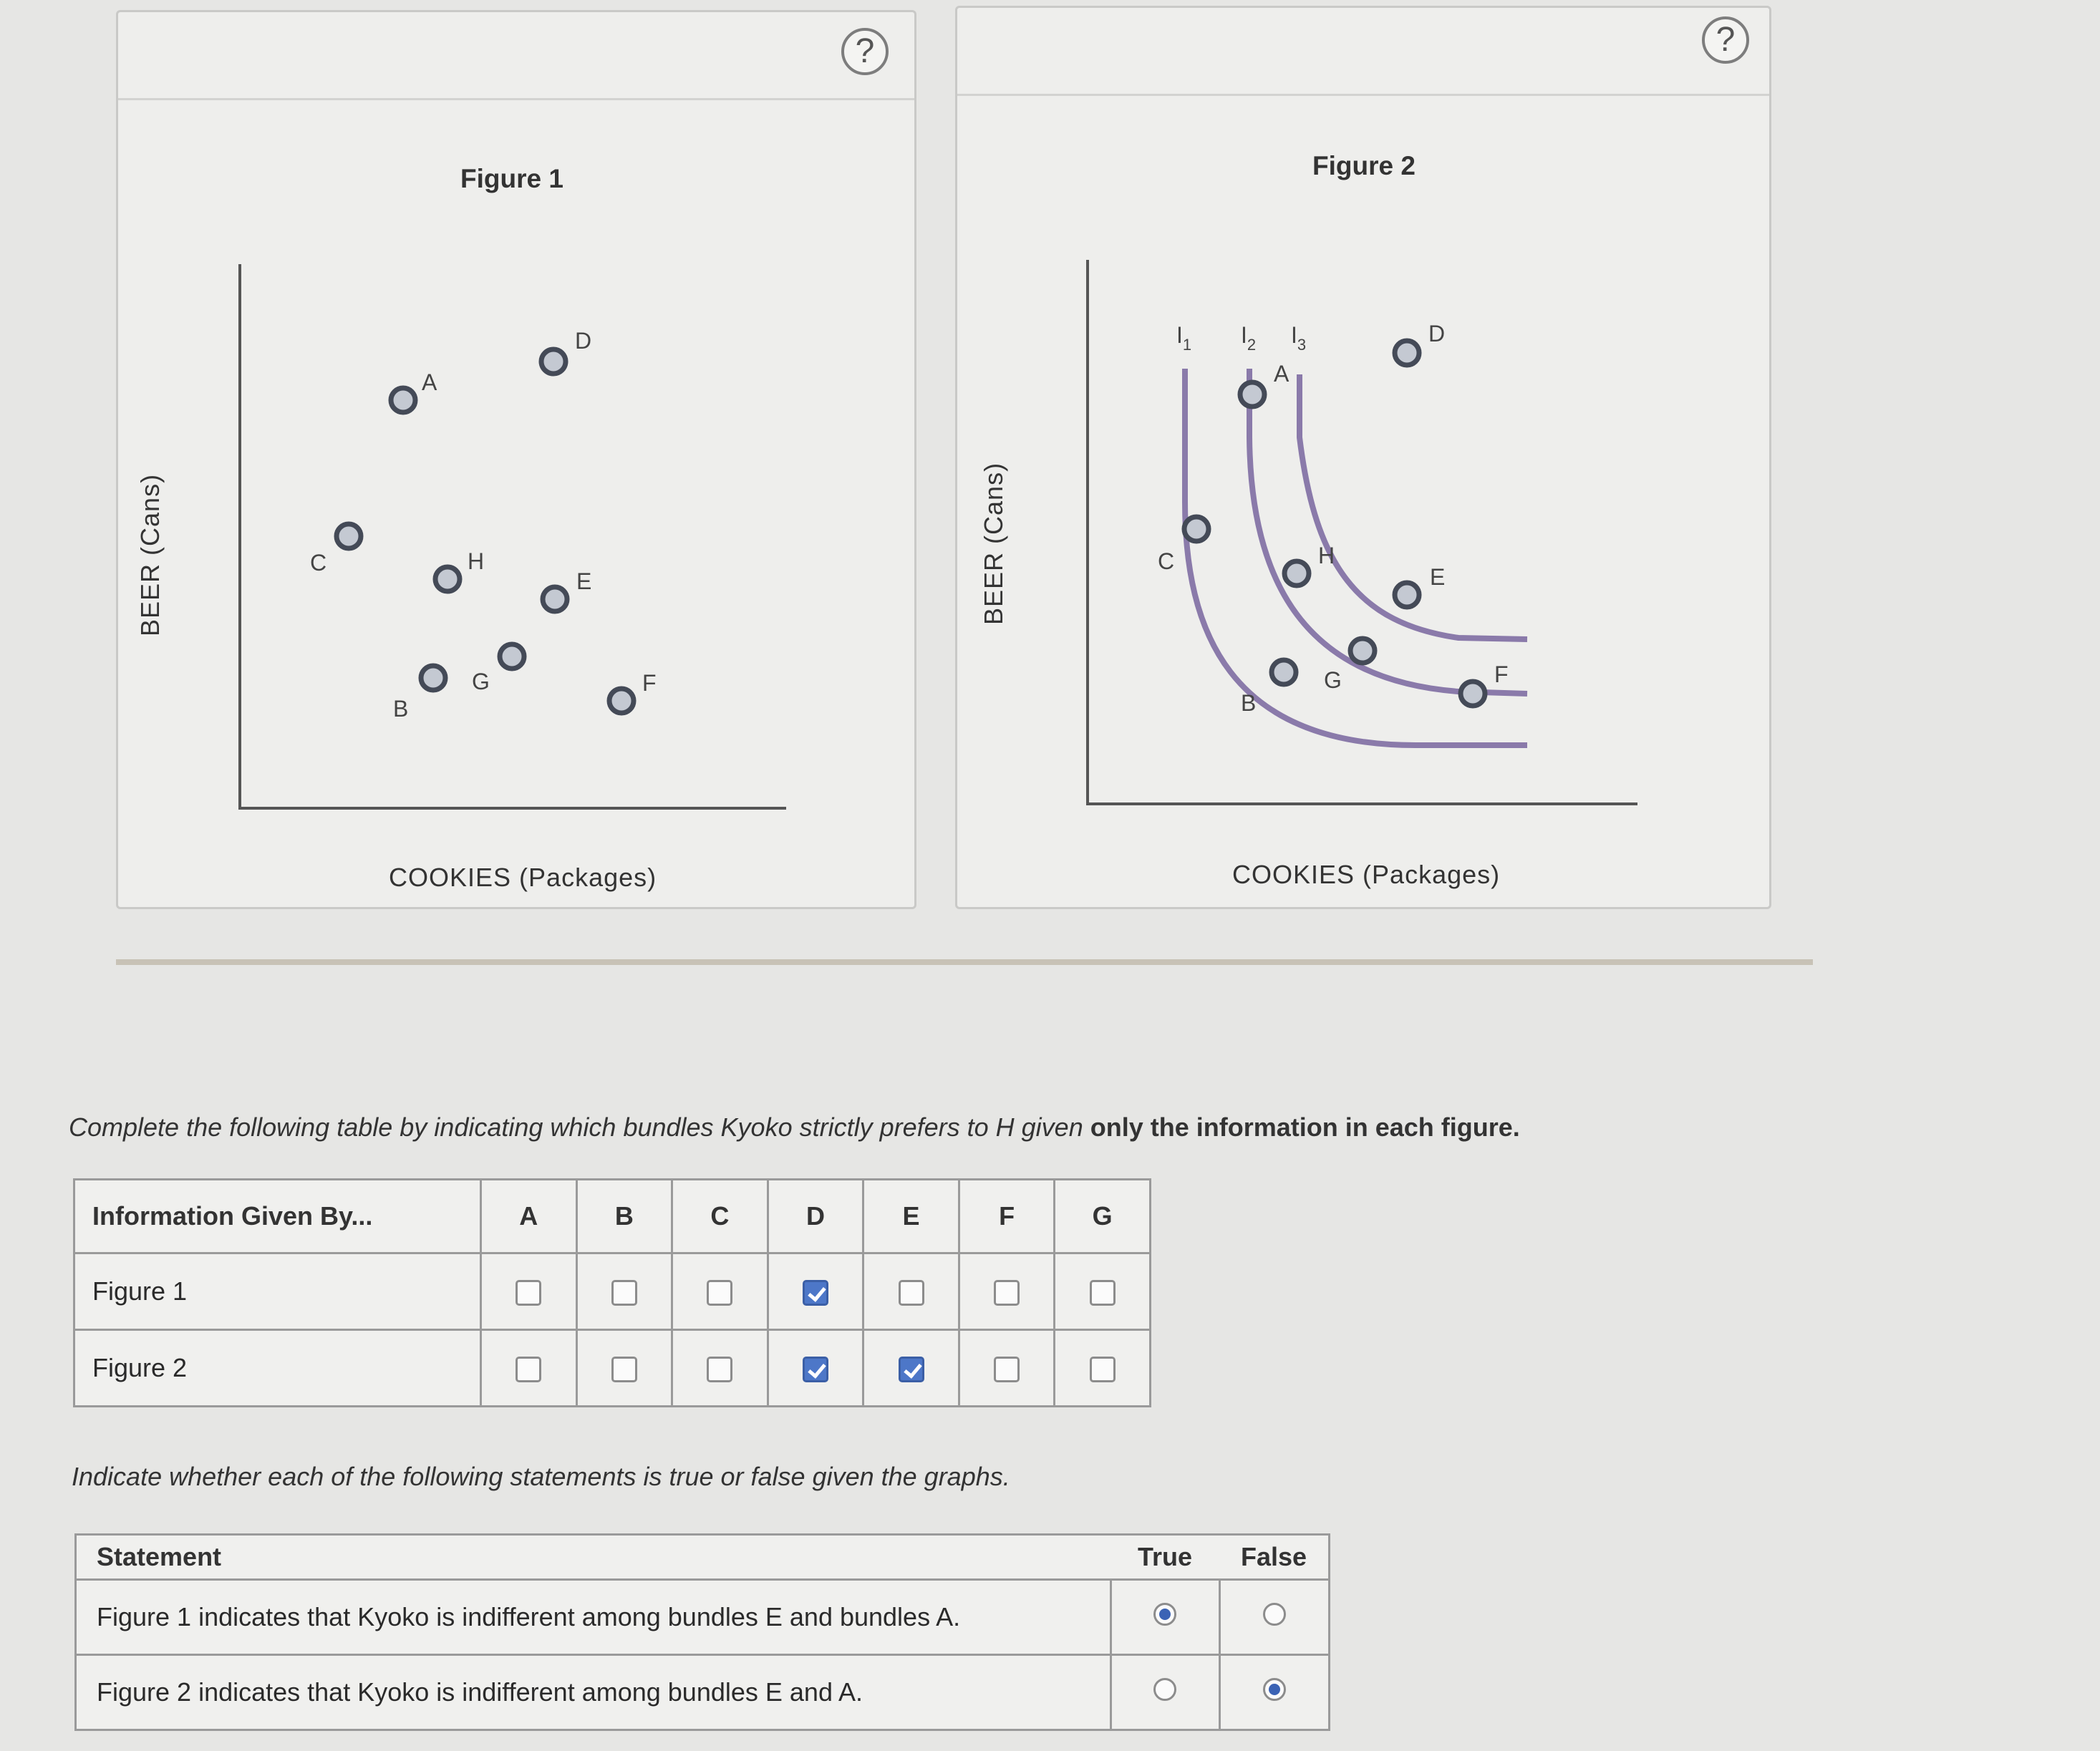 The height and width of the screenshot is (1751, 2100). What do you see at coordinates (1102, 1293) in the screenshot?
I see `checkbox-figure1-g` at bounding box center [1102, 1293].